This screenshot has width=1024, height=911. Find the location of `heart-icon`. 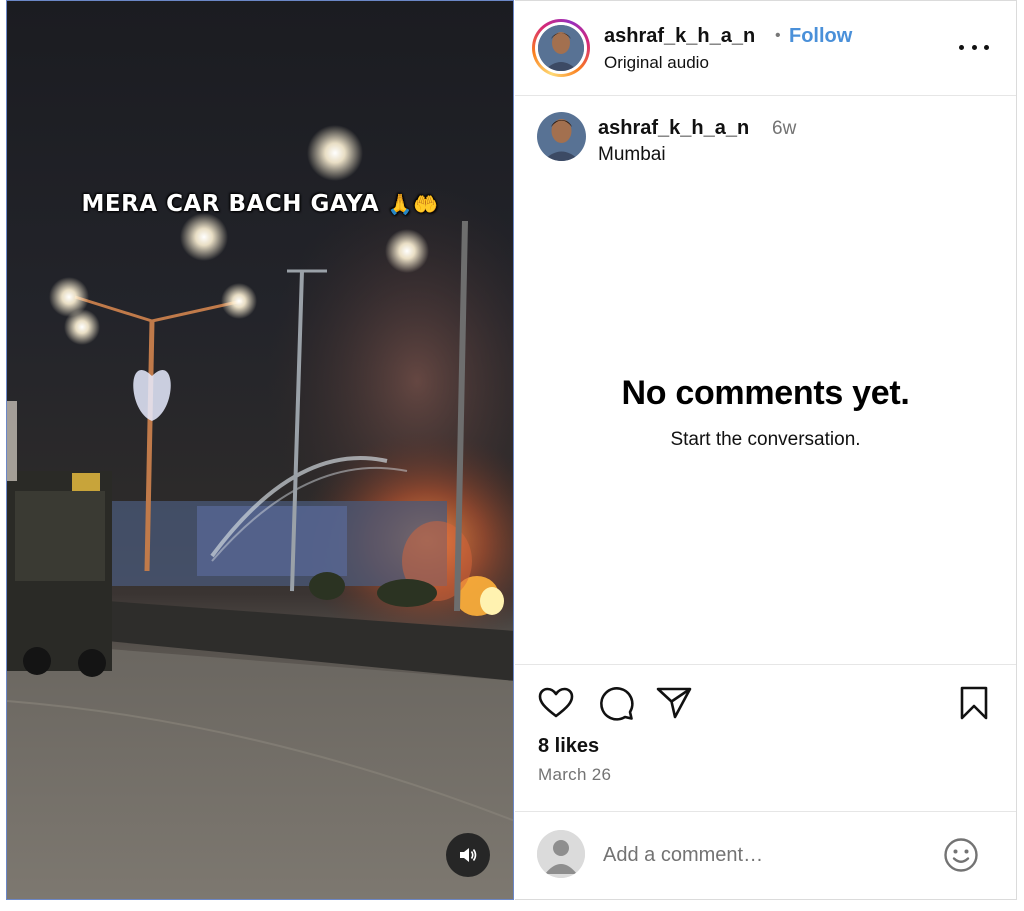

heart-icon is located at coordinates (556, 702).